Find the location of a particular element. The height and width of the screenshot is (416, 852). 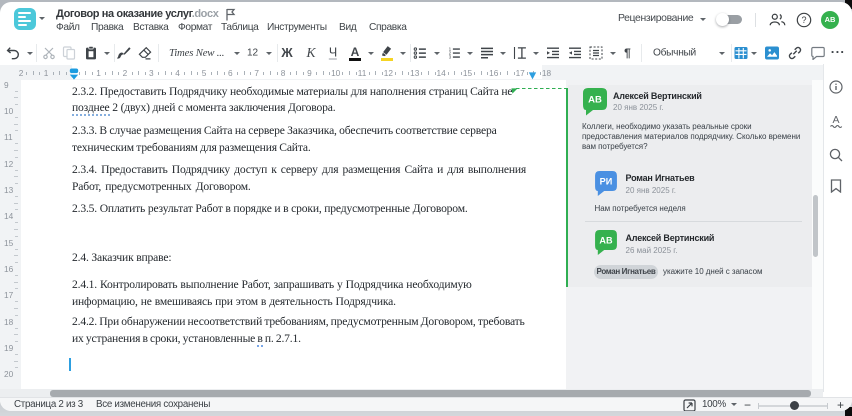

svg-text: РИ is located at coordinates (605, 181).